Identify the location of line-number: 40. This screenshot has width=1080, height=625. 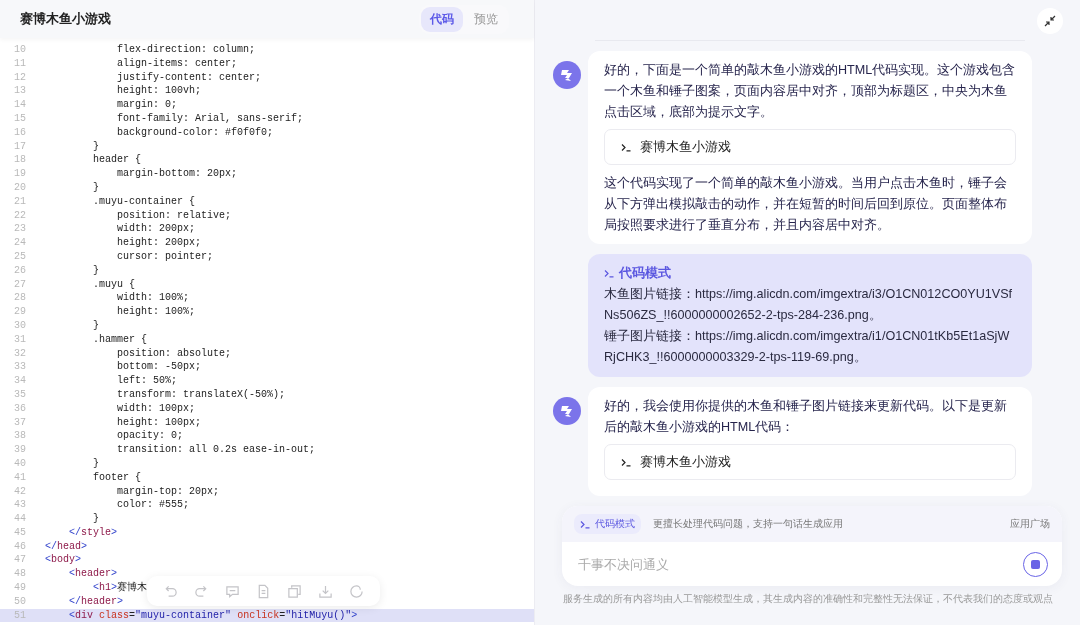
(19, 463).